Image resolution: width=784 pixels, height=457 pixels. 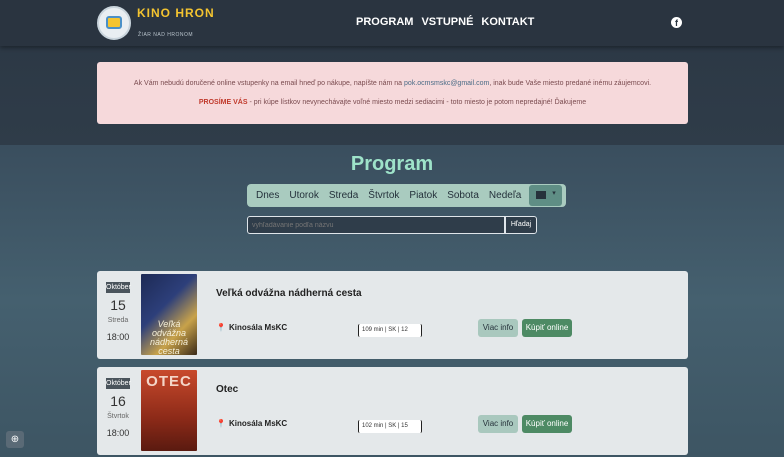 I want to click on movie-poster: OTEC, so click(x=169, y=410).